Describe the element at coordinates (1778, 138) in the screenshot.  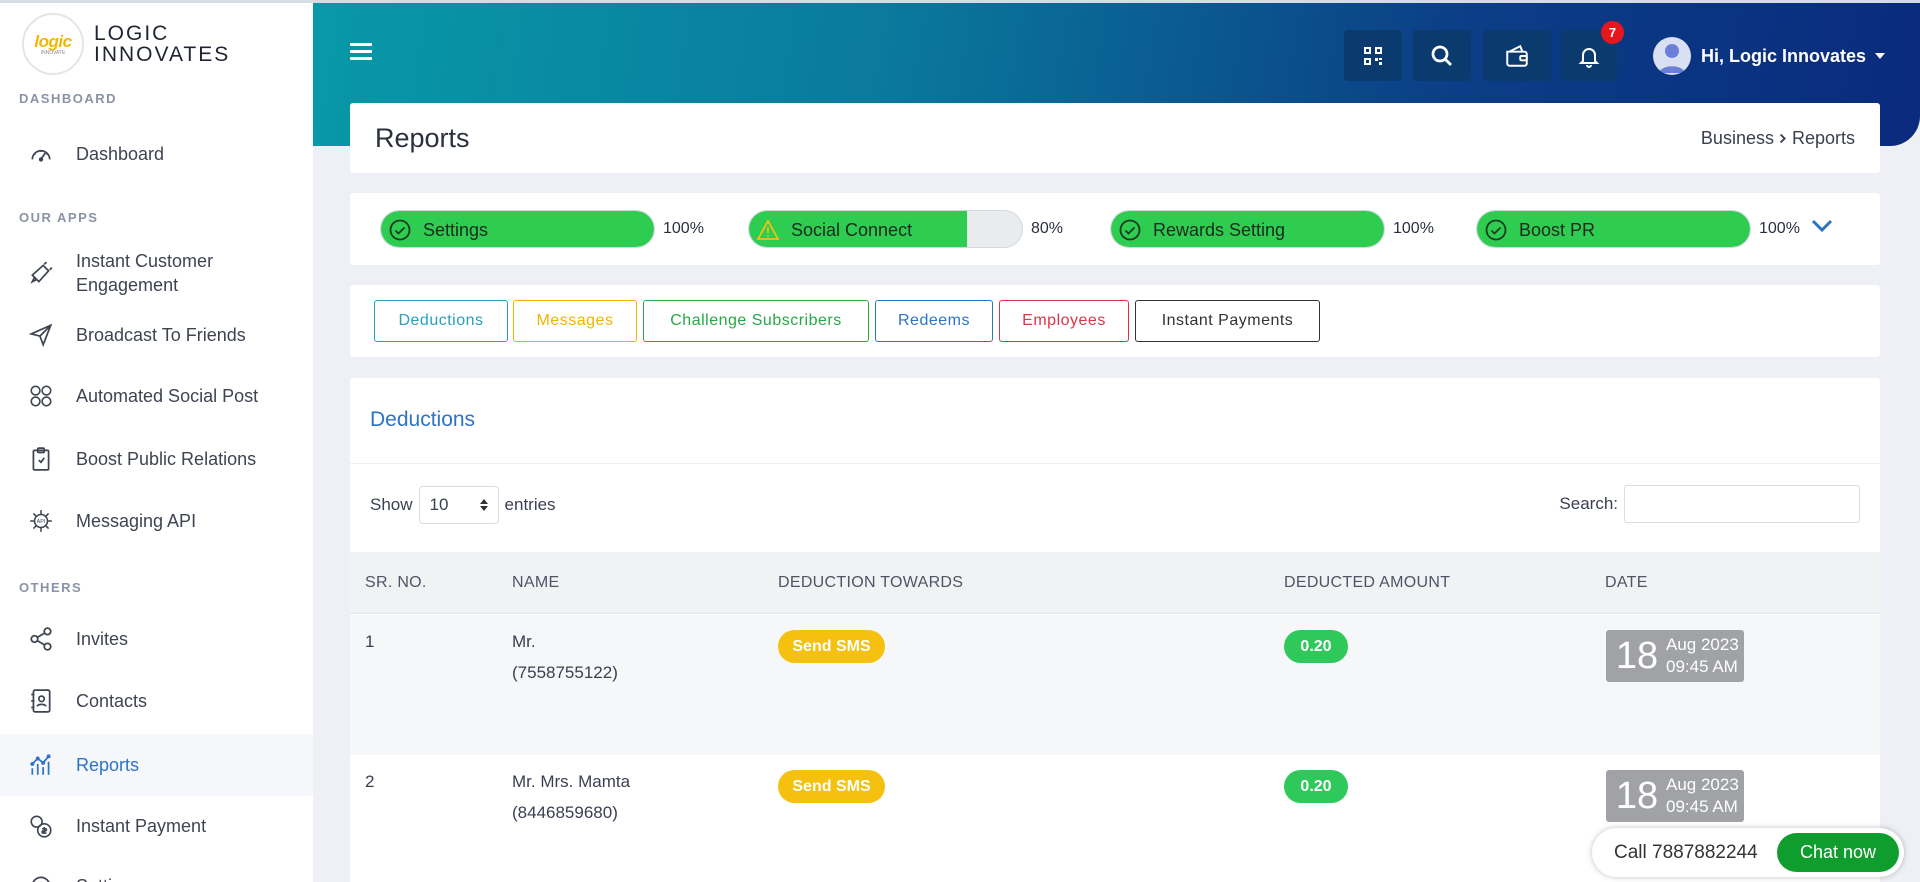
I see `breadcrumb: Business Reports` at that location.